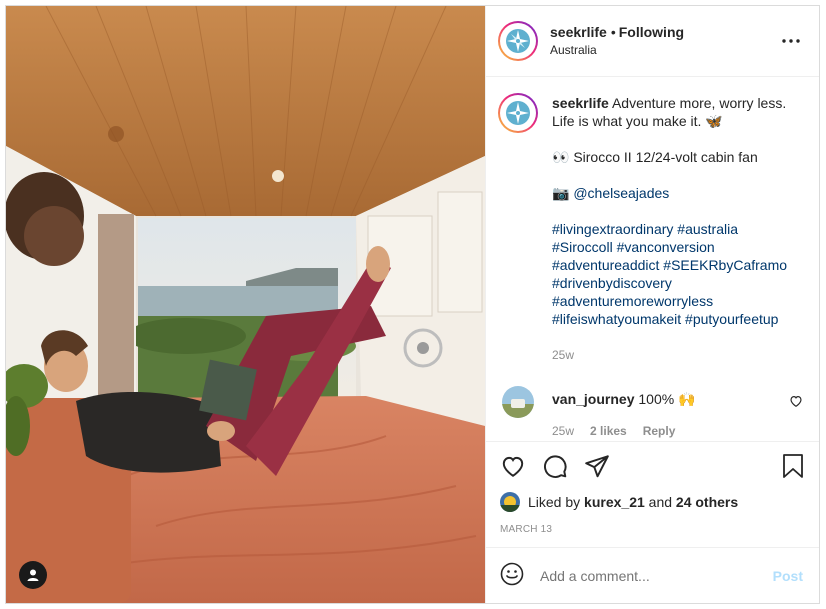 Image resolution: width=826 pixels, height=609 pixels. I want to click on add-comment-input, so click(656, 575).